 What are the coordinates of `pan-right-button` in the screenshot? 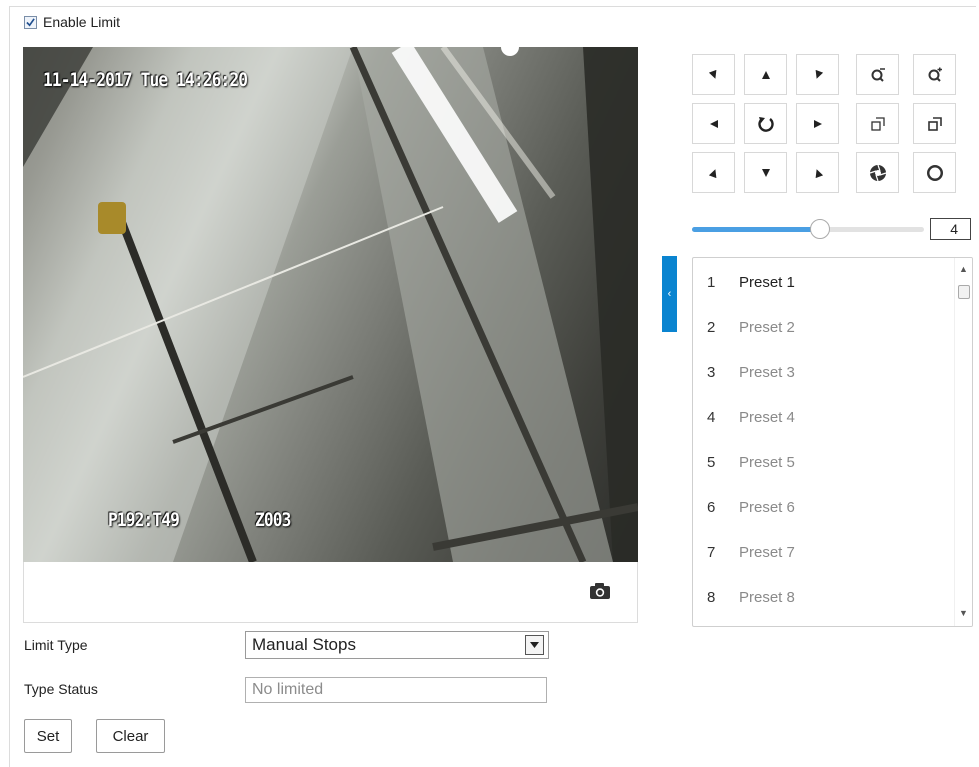 It's located at (817, 123).